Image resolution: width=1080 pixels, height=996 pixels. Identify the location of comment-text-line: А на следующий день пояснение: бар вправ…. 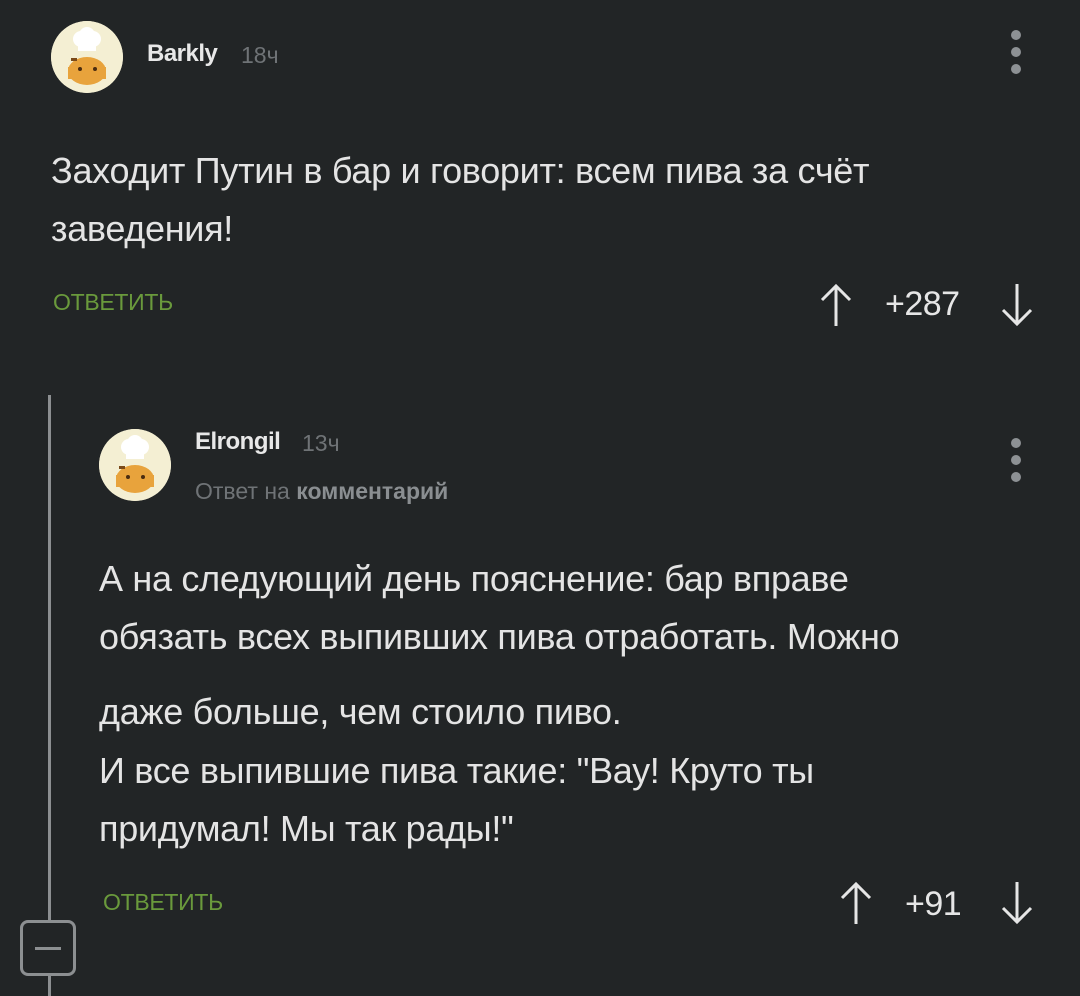
(474, 578).